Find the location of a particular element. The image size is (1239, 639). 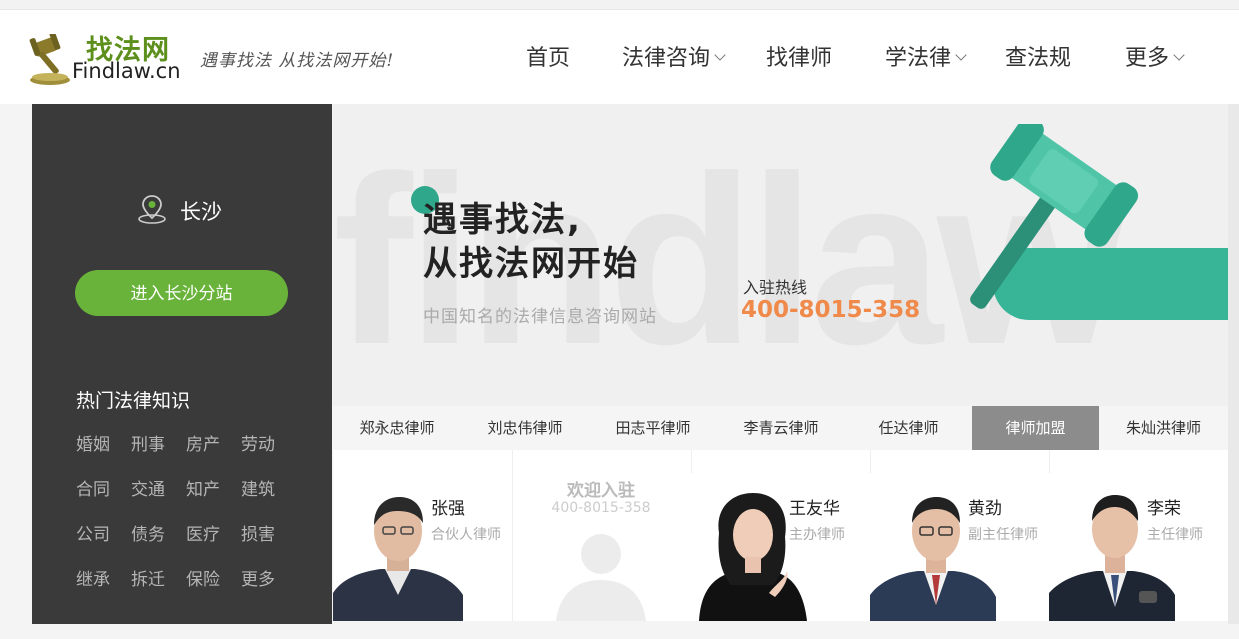

lawyer-role: 合伙人律师 is located at coordinates (466, 535).